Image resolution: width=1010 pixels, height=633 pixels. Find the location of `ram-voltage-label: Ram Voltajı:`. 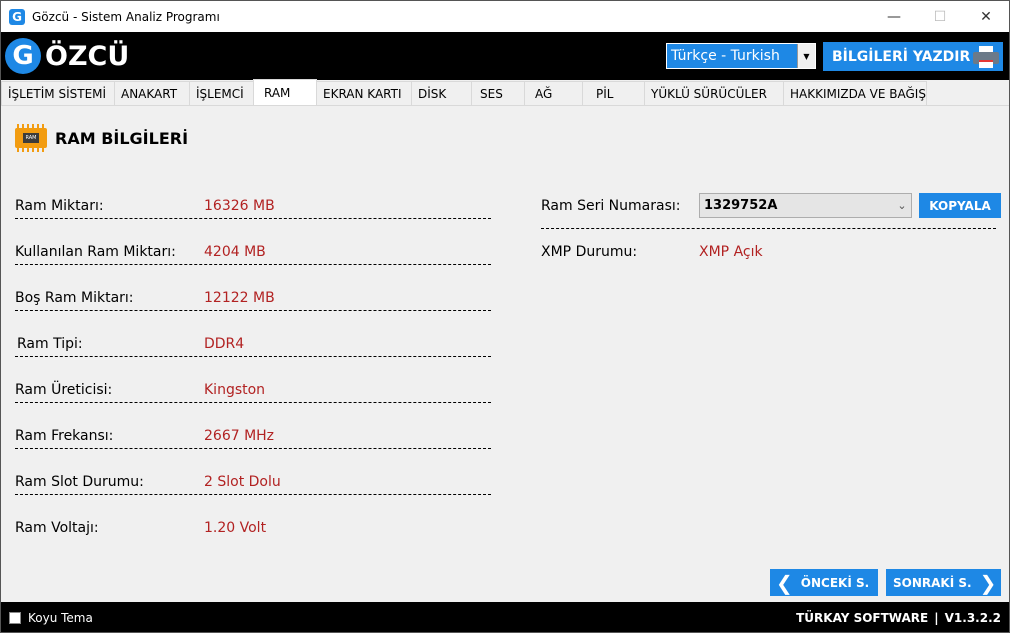

ram-voltage-label: Ram Voltajı: is located at coordinates (57, 528).